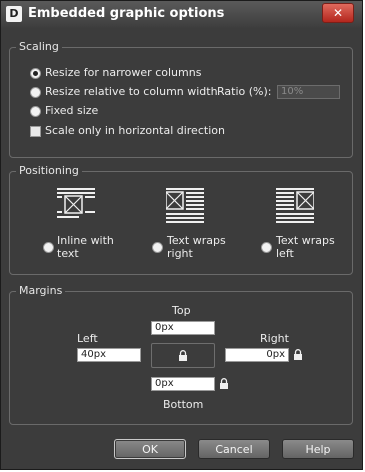 The image size is (365, 472). I want to click on right-lock-icon, so click(298, 354).